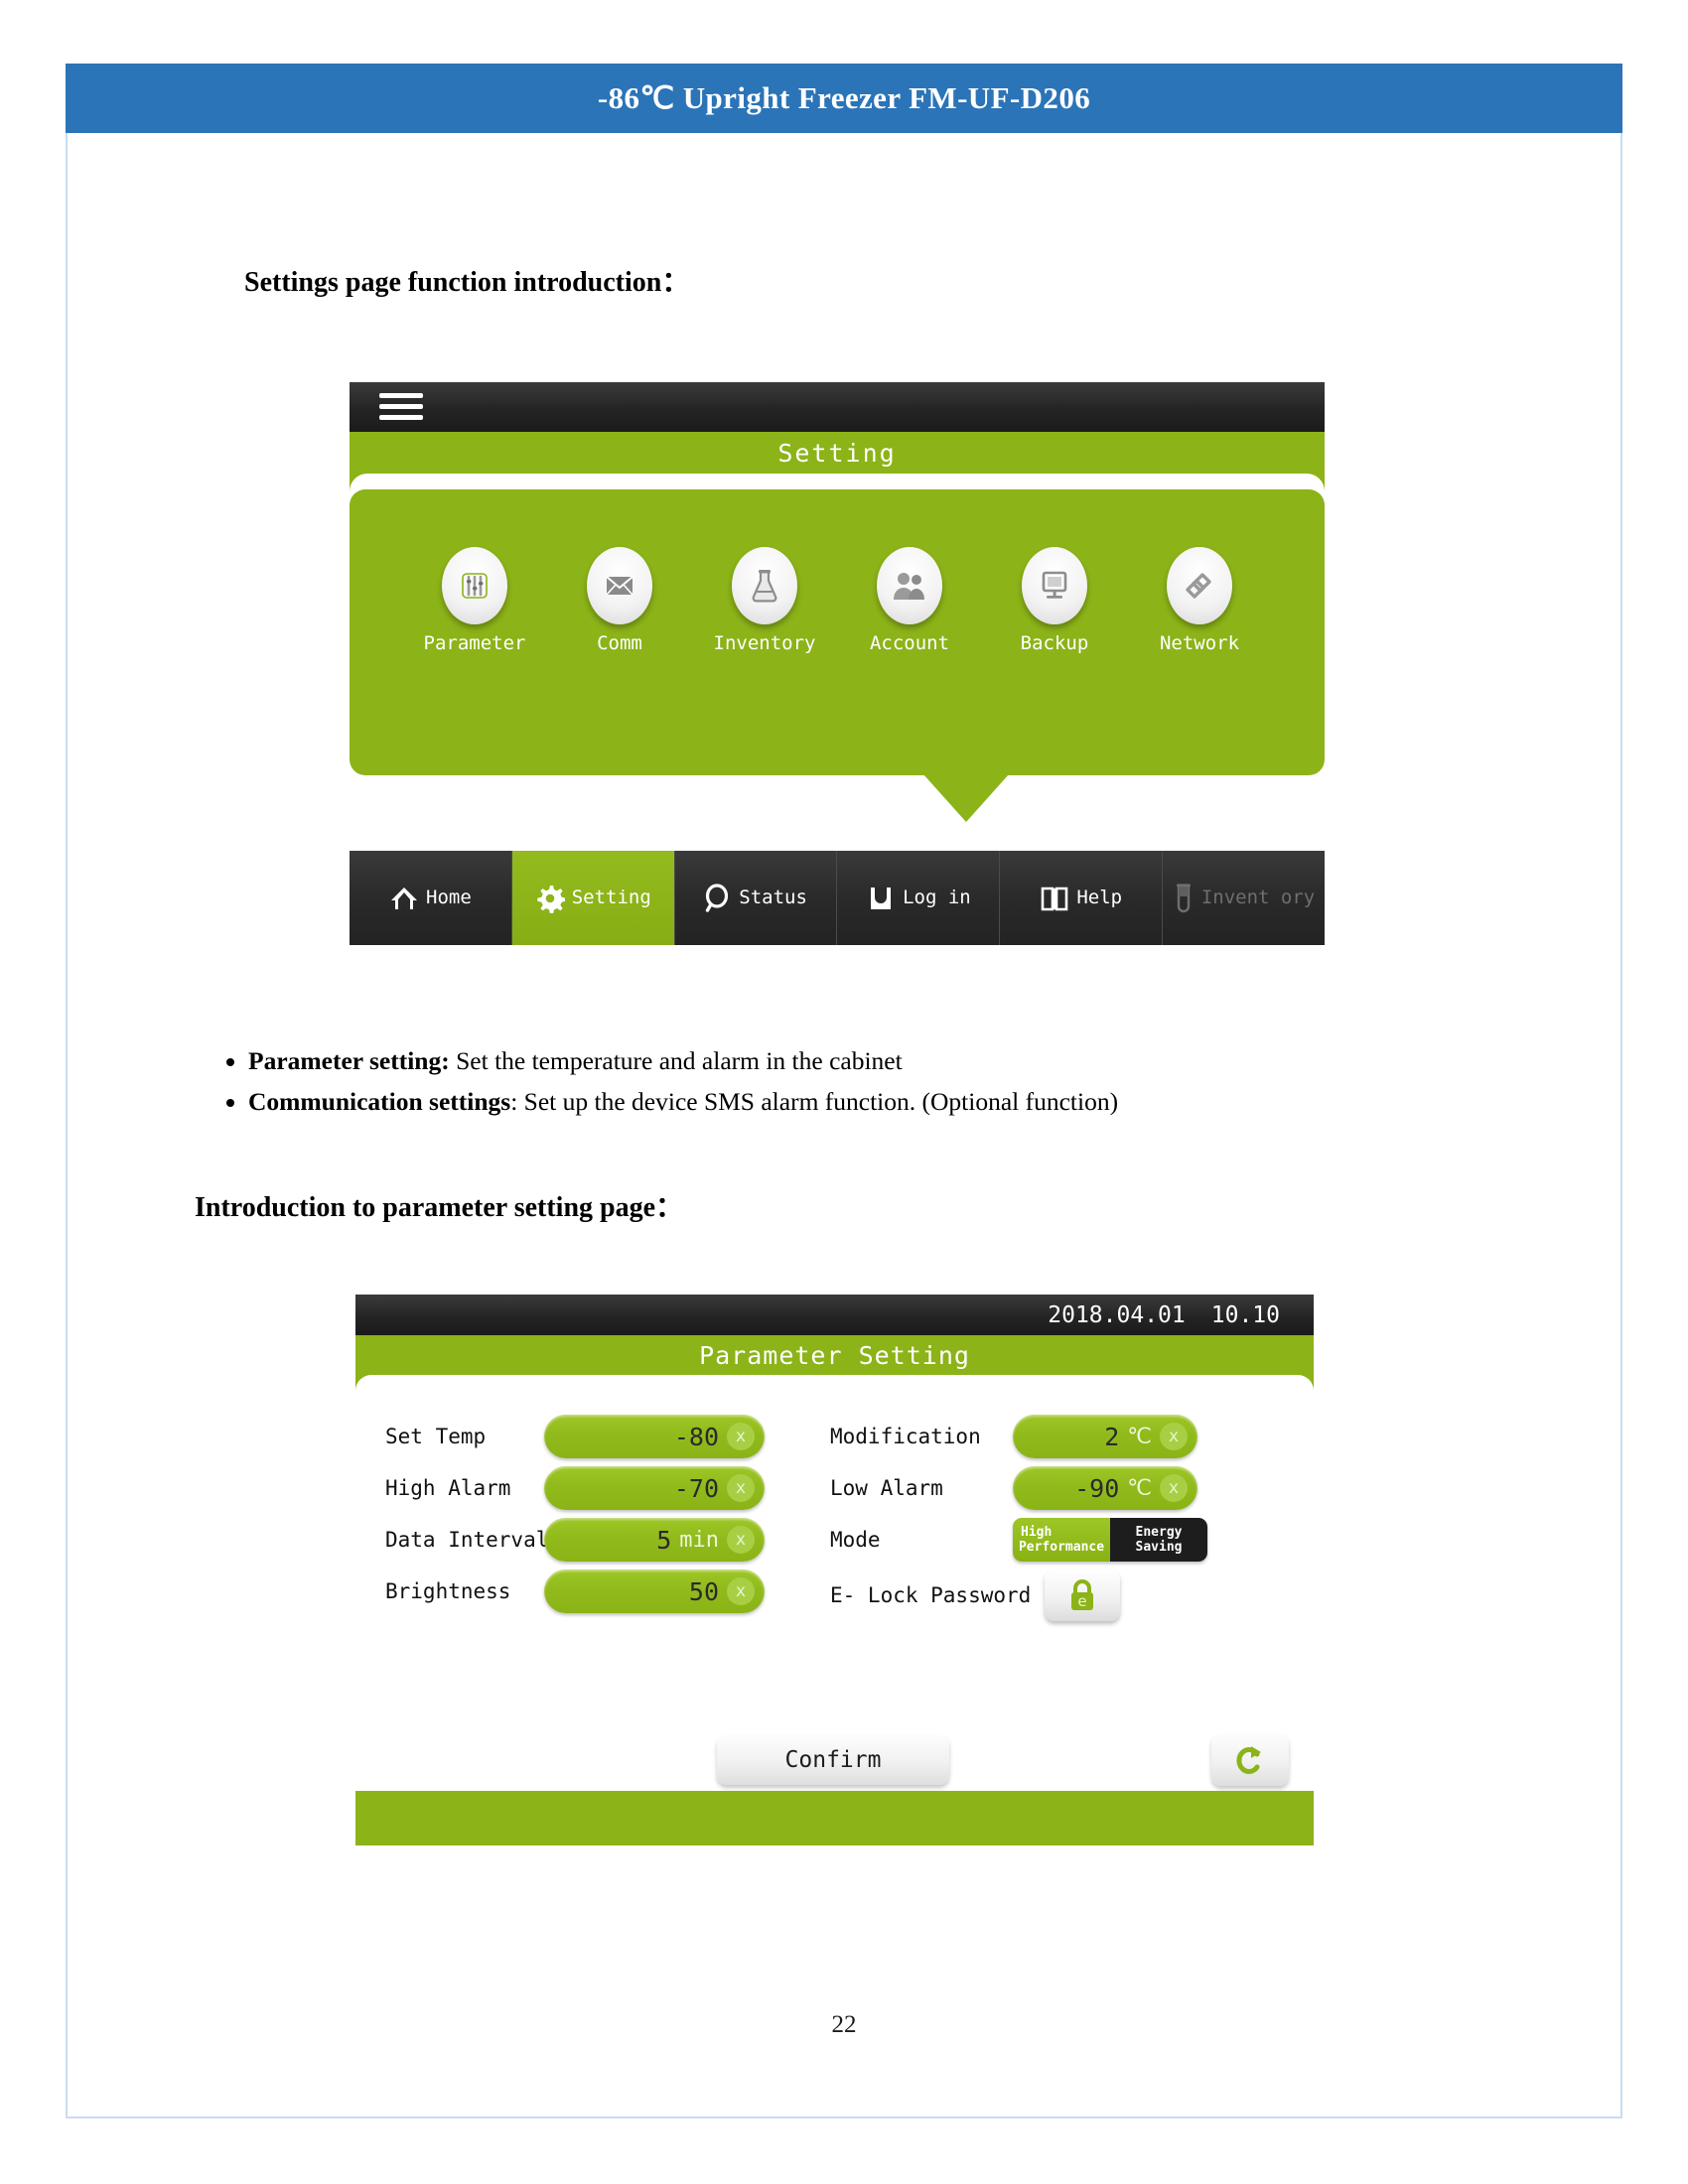  I want to click on field-row-high-alarm: High Alarm -70 x, so click(575, 1488).